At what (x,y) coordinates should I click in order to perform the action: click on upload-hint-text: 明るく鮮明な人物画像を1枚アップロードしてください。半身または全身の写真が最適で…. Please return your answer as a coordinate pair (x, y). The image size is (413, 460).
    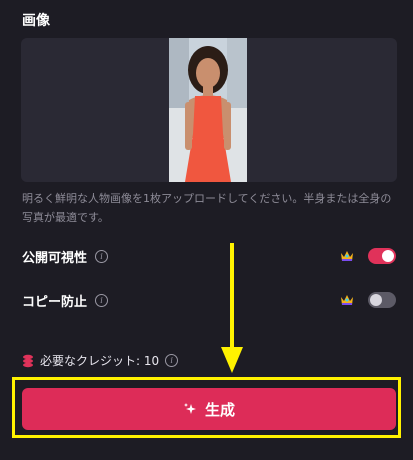
    Looking at the image, I should click on (207, 208).